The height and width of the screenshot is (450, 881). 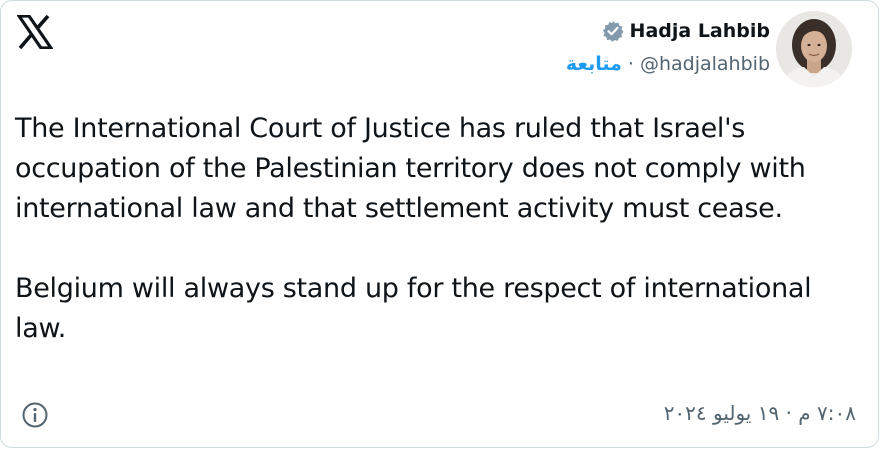 I want to click on follow-button: متابعة, so click(x=594, y=64).